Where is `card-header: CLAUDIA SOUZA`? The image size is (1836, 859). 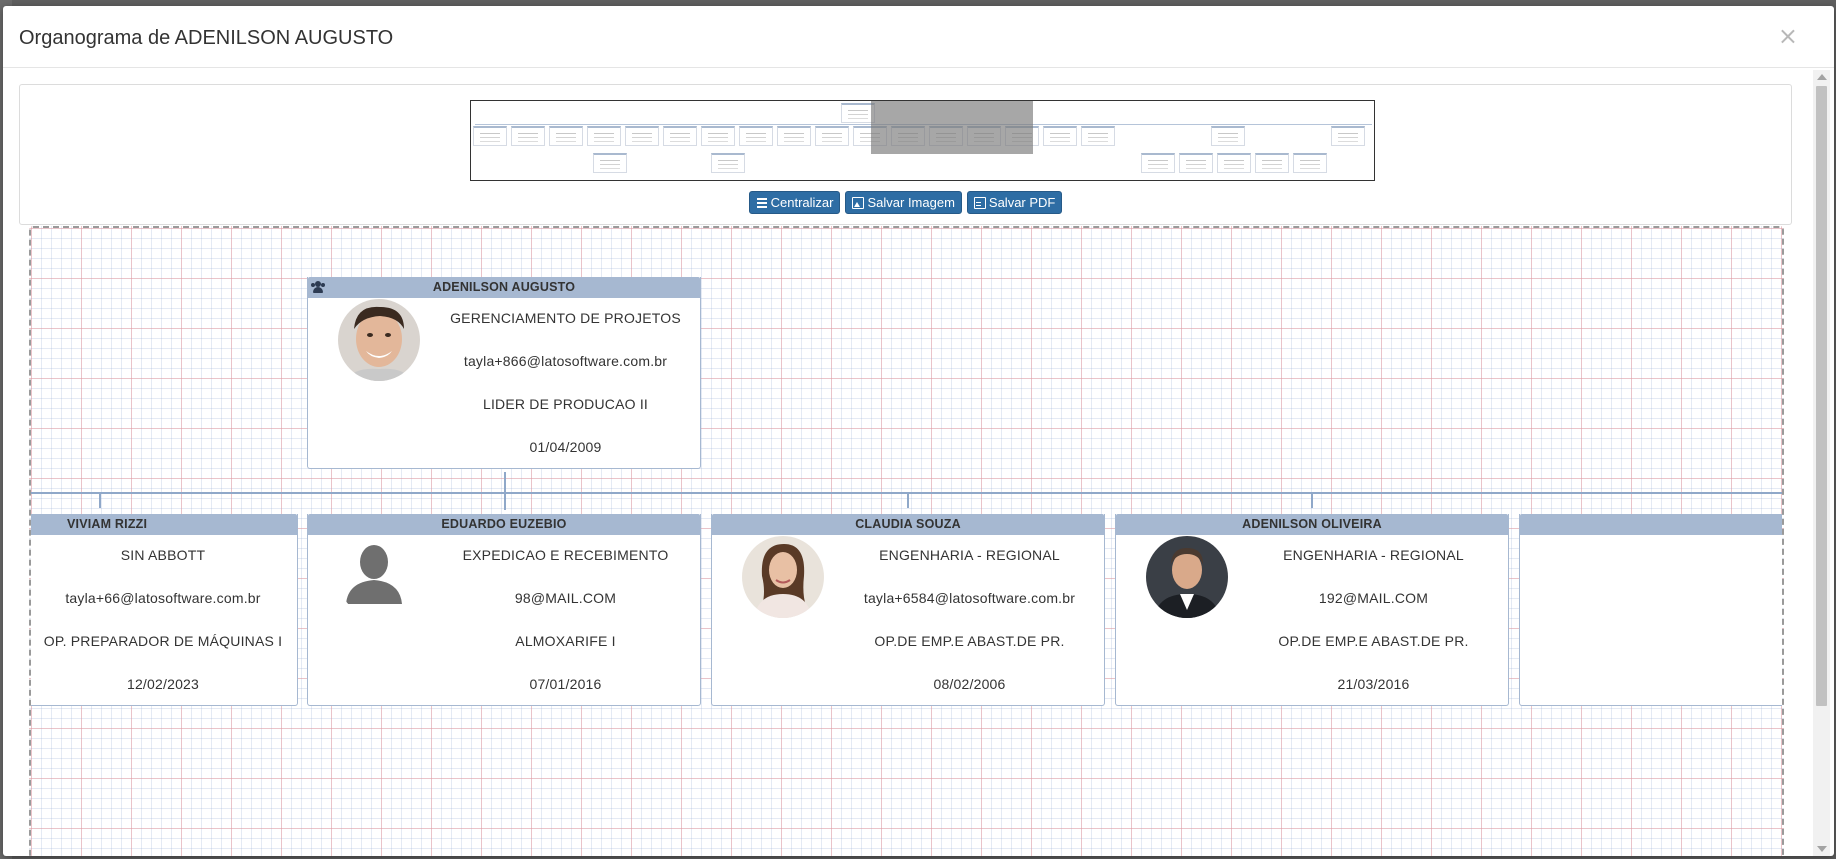
card-header: CLAUDIA SOUZA is located at coordinates (908, 524).